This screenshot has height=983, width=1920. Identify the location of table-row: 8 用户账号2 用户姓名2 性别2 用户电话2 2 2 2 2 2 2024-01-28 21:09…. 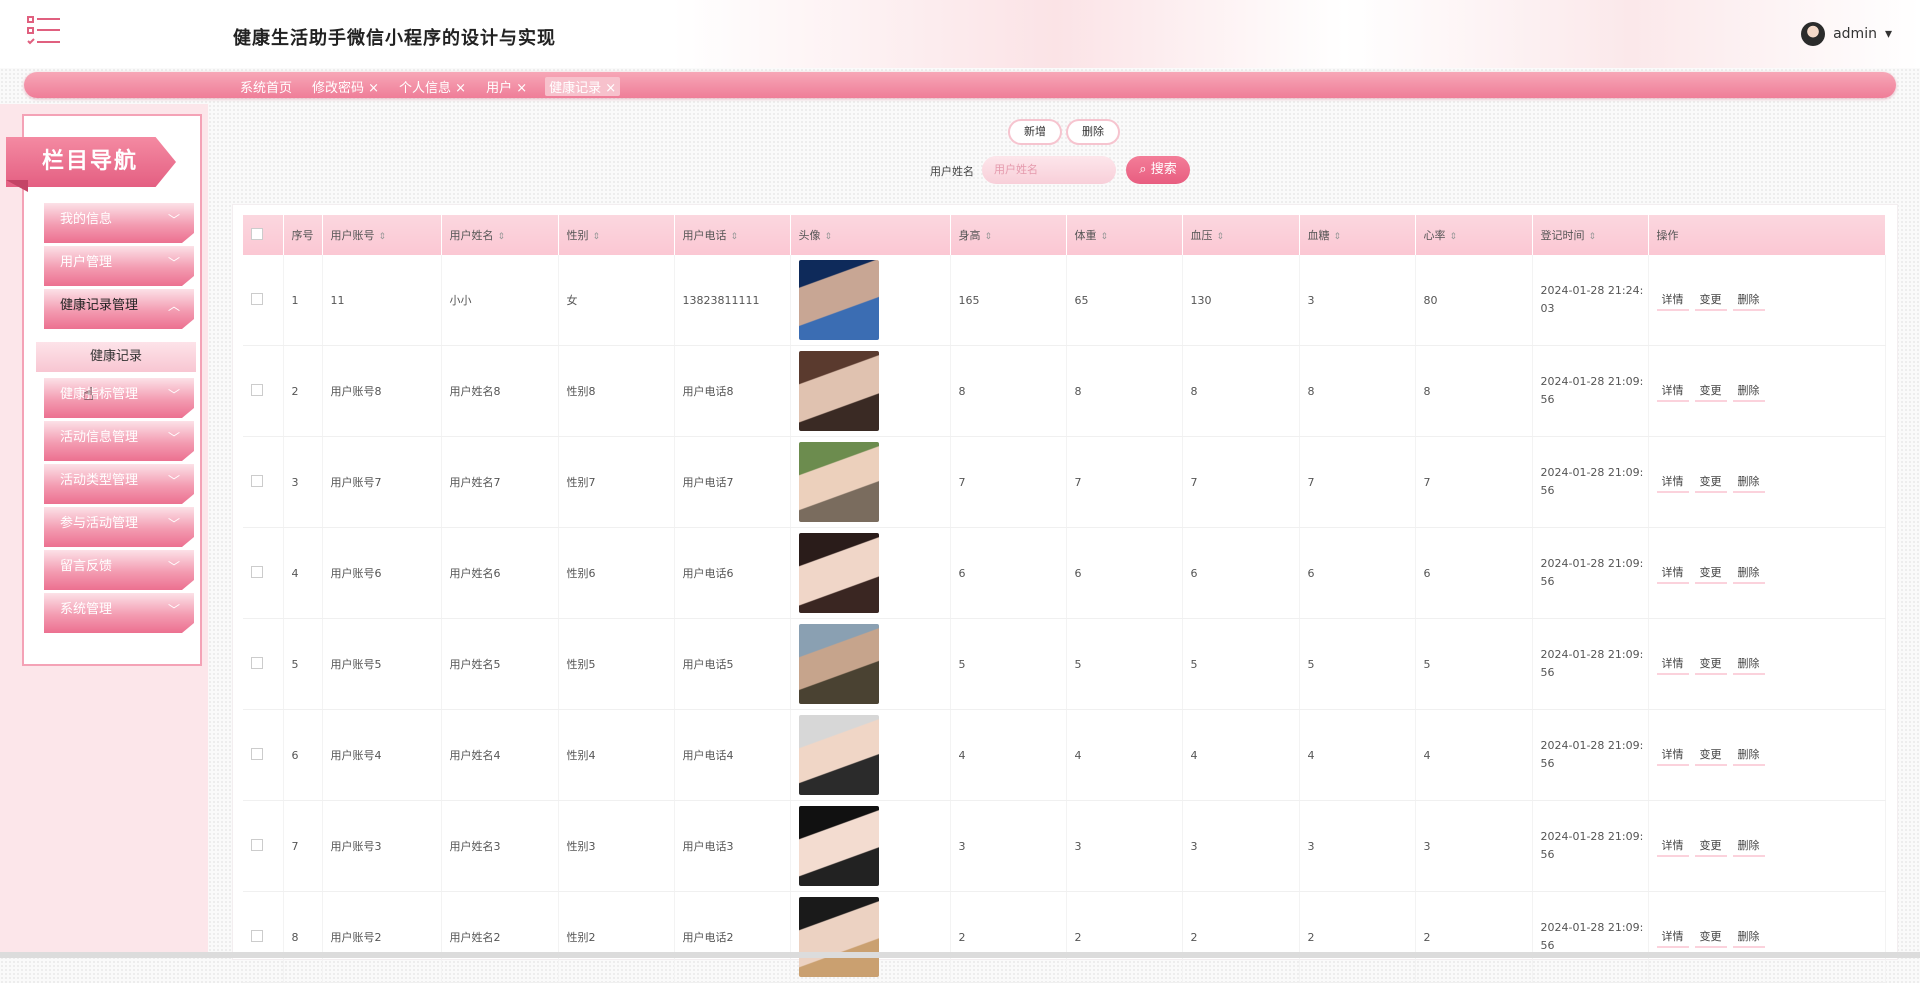
(1064, 937).